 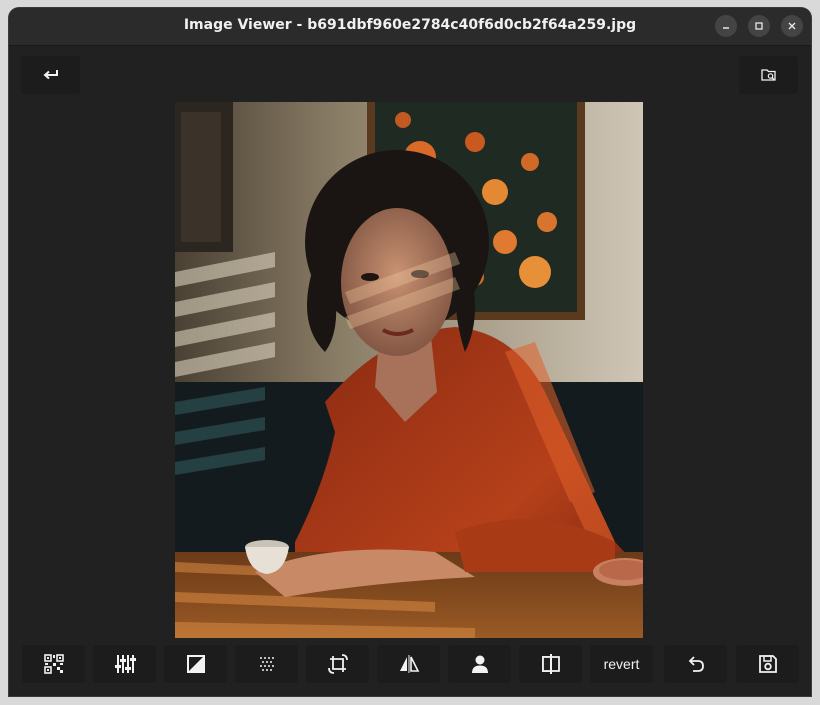 I want to click on flip-button, so click(x=408, y=664).